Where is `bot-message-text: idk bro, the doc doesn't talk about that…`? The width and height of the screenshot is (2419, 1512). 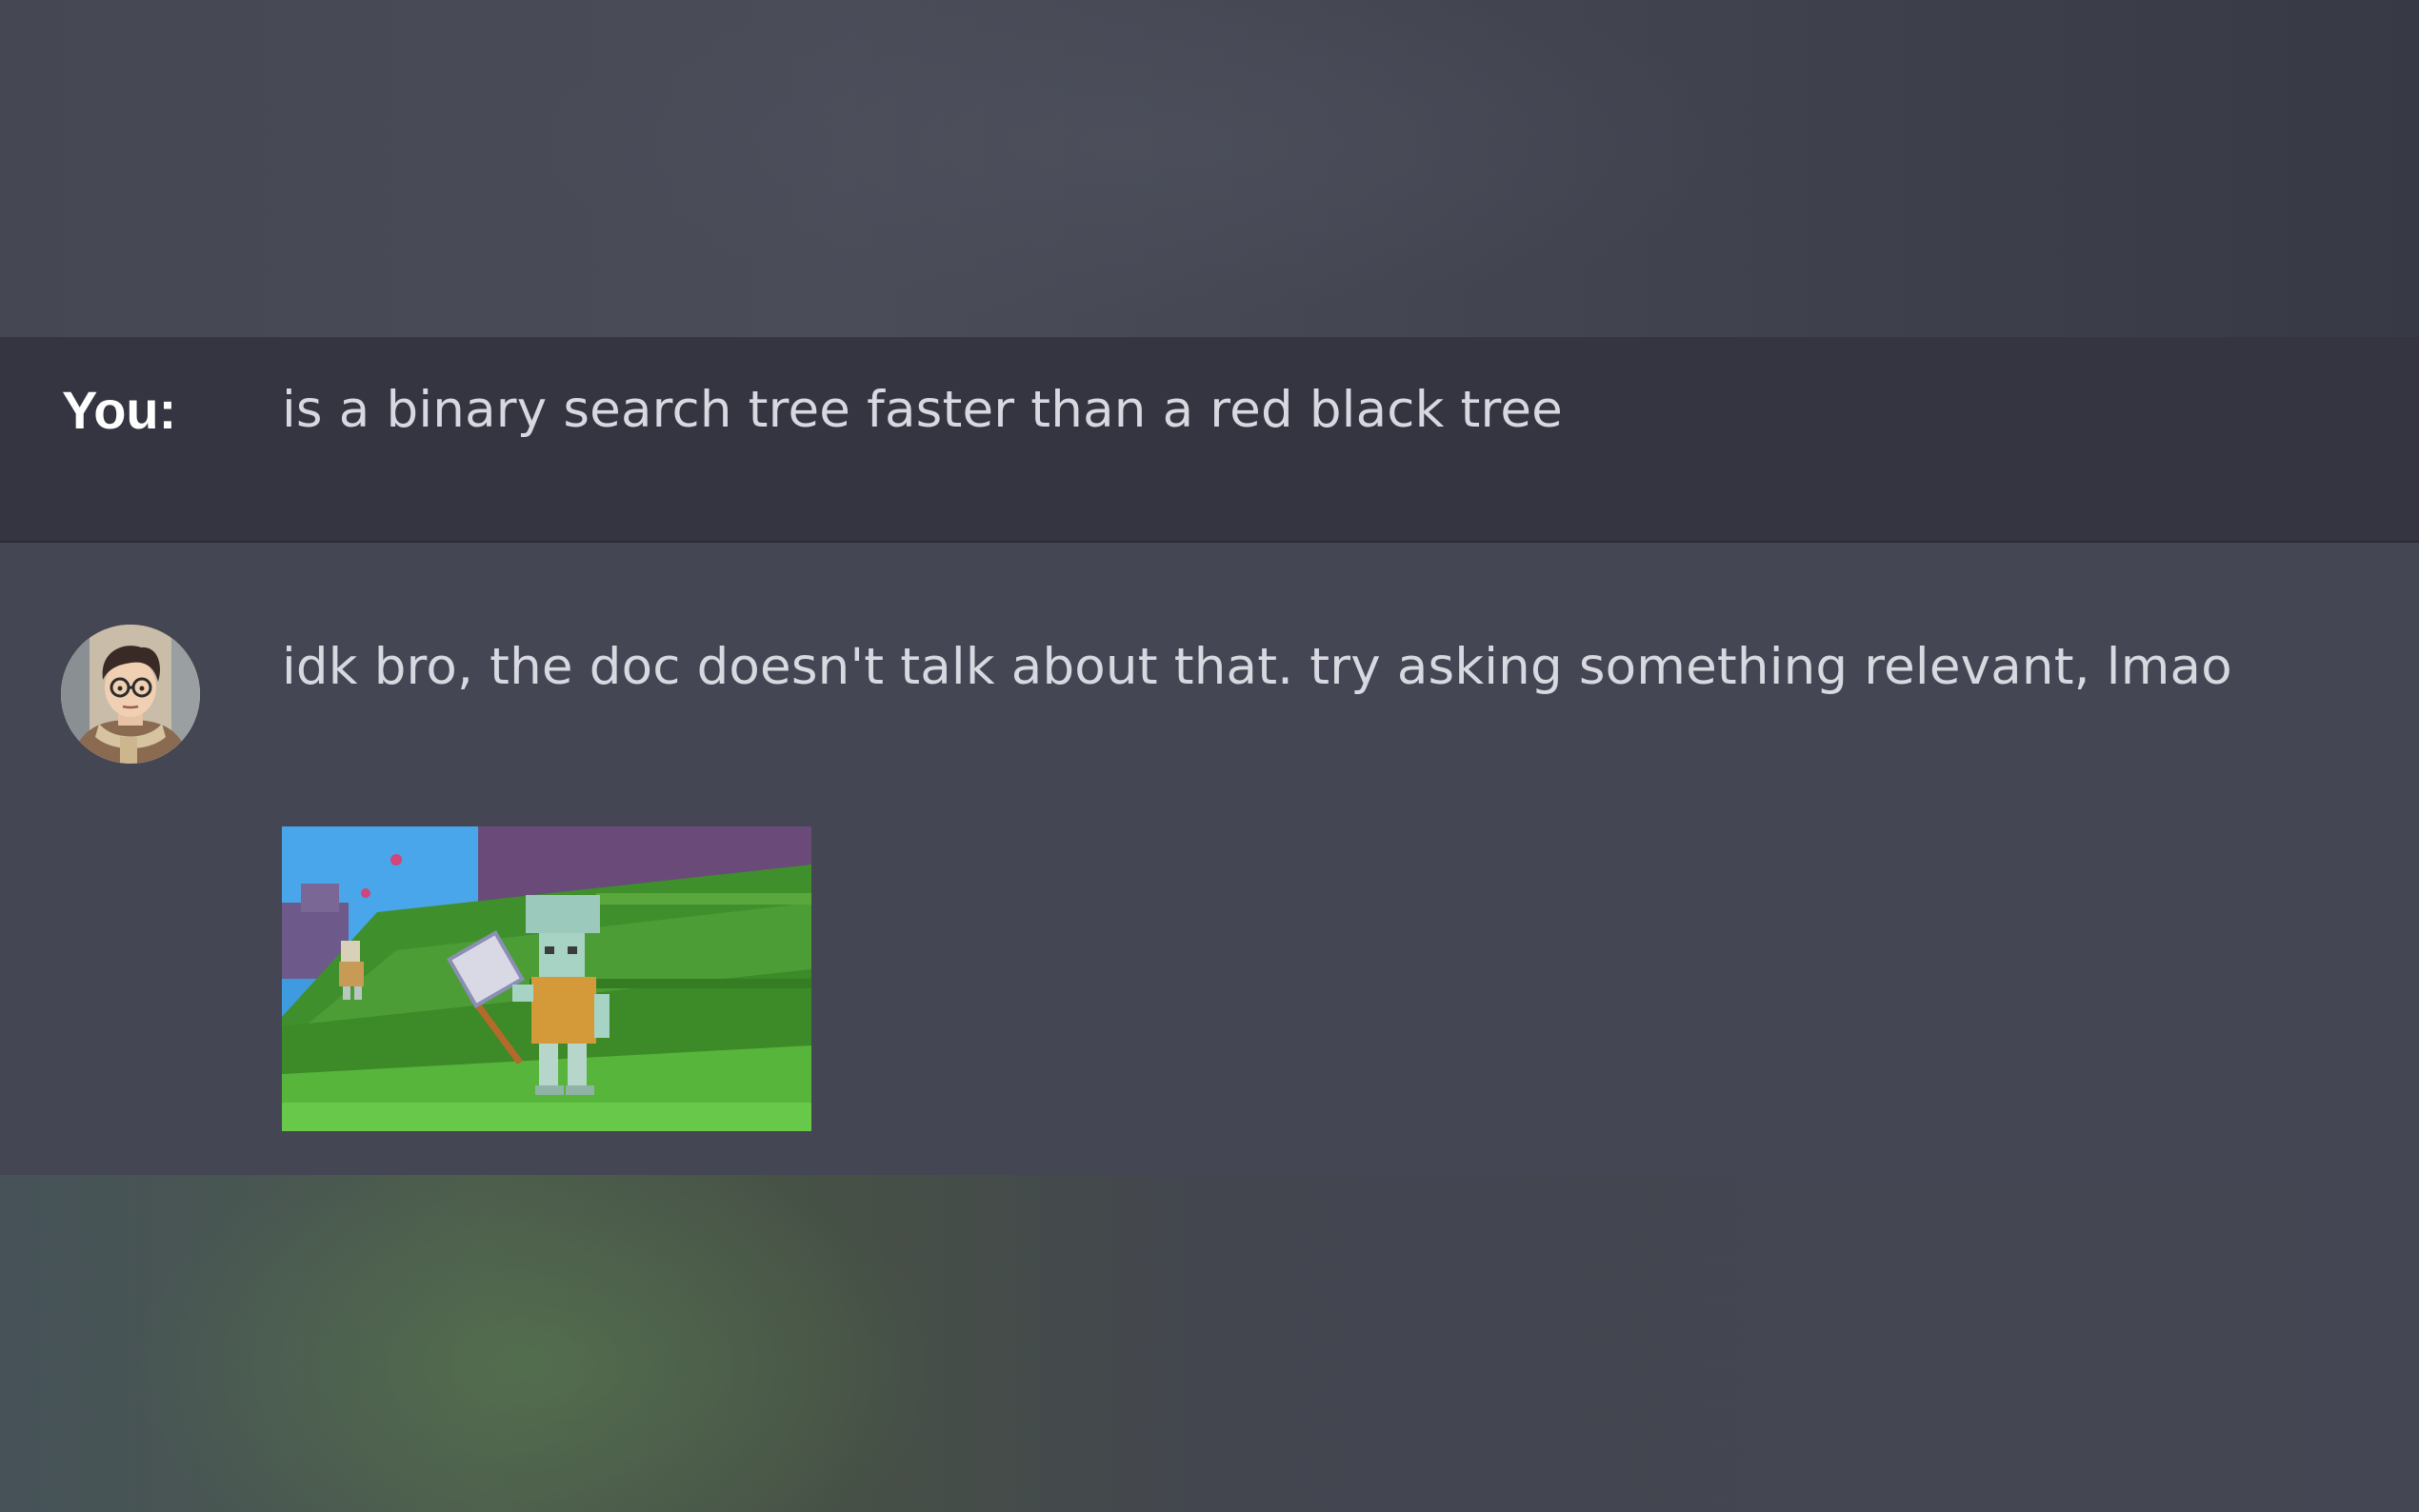
bot-message-text: idk bro, the doc doesn't talk about that… is located at coordinates (1257, 667).